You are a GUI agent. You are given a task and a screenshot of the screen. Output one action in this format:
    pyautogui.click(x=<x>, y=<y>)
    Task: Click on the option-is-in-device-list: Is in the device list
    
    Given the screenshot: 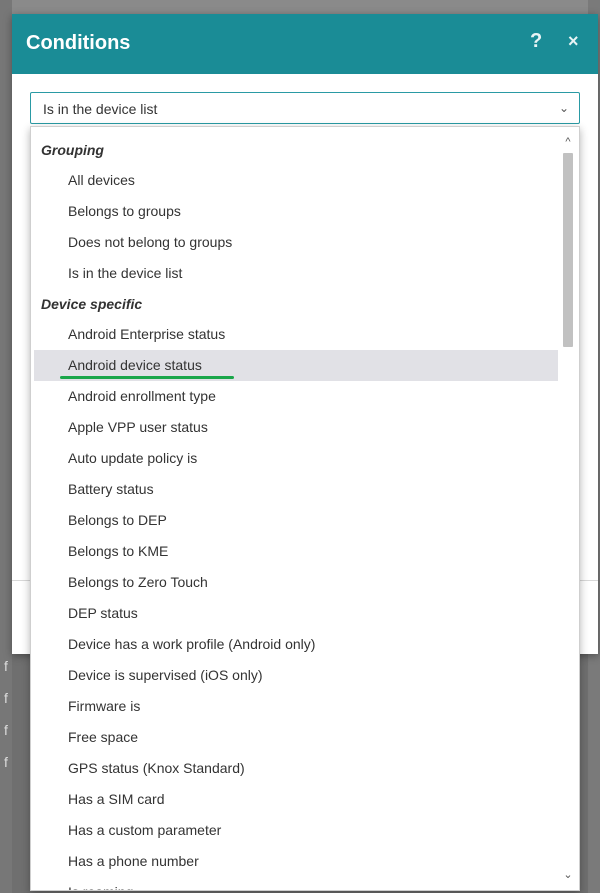 What is the action you would take?
    pyautogui.click(x=296, y=273)
    